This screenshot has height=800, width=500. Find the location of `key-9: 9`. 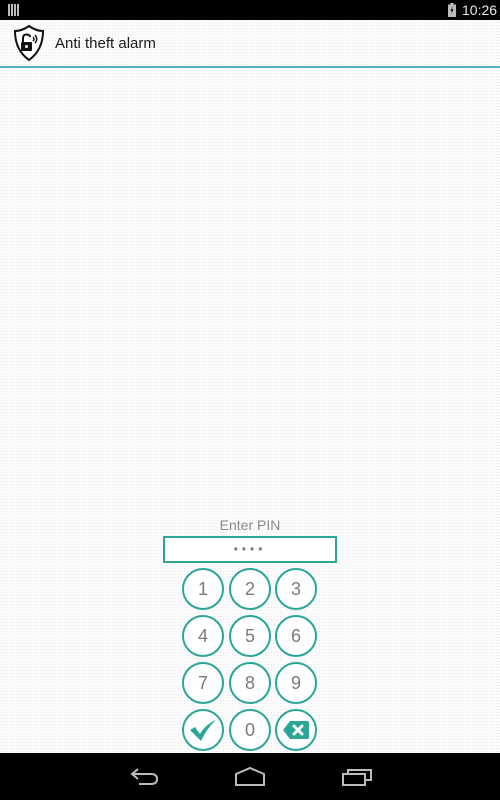

key-9: 9 is located at coordinates (296, 683).